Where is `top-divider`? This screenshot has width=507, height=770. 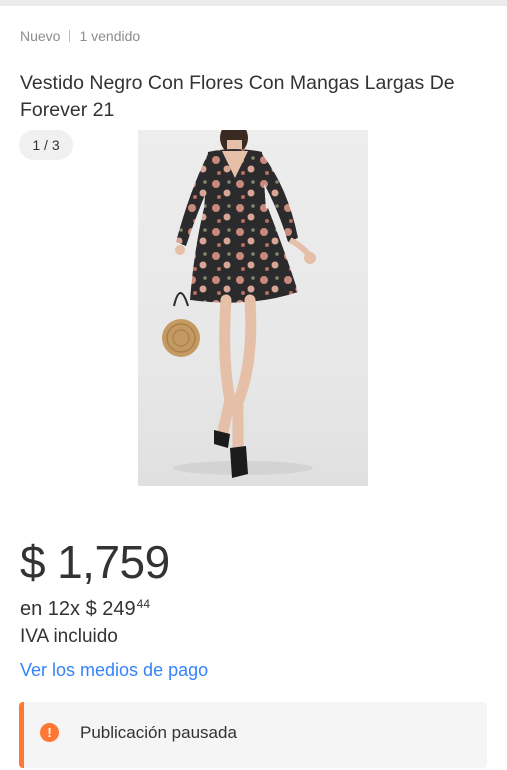 top-divider is located at coordinates (253, 3).